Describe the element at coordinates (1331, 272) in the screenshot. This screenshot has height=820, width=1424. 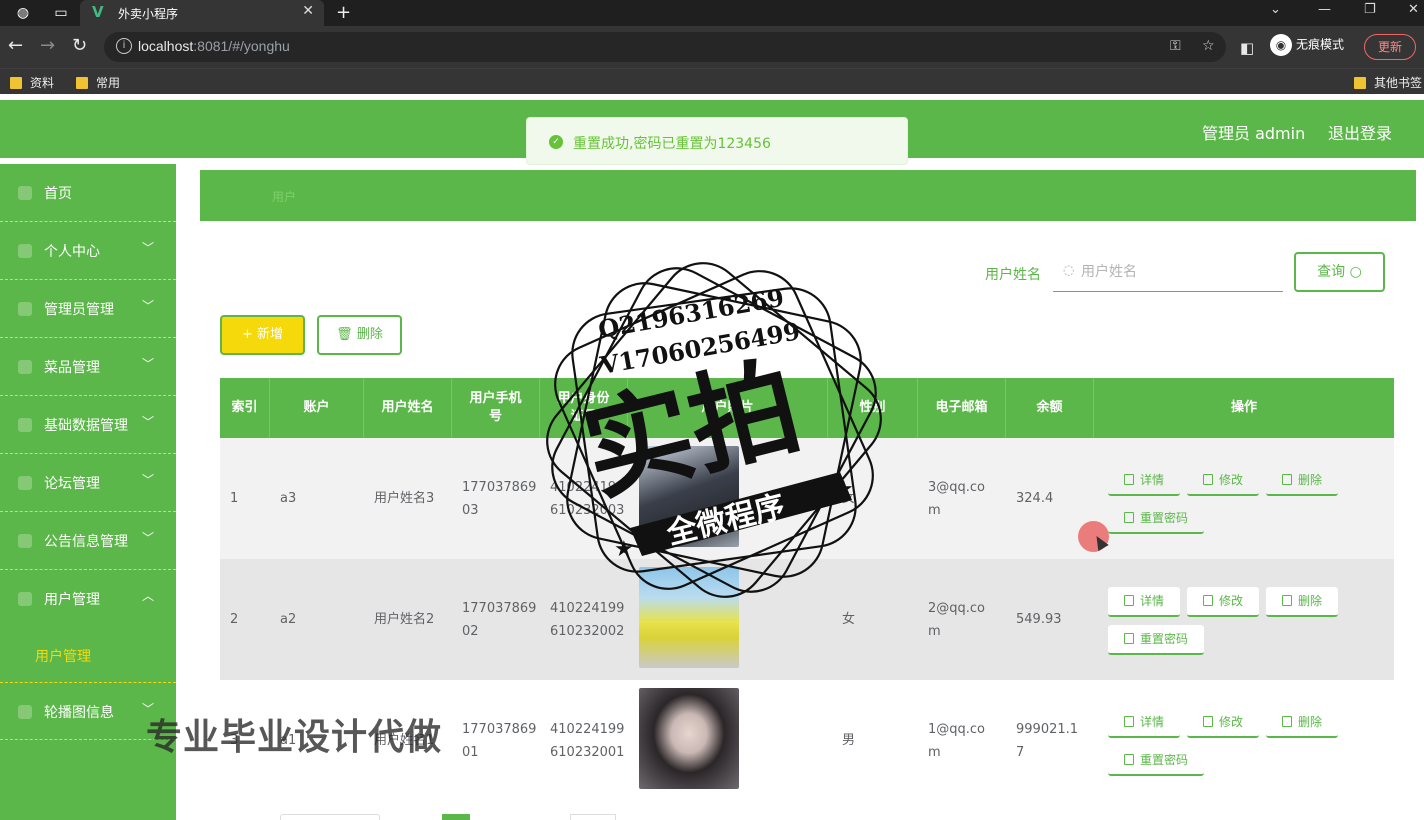
I see `query-button-label: 查询` at that location.